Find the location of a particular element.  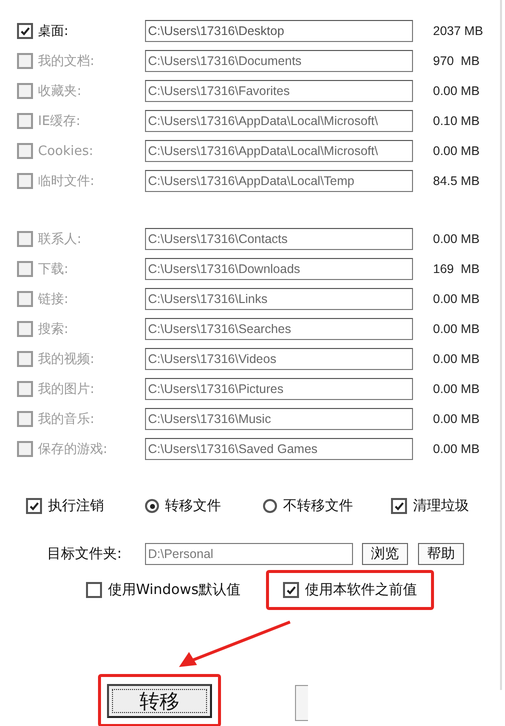

folder-size: 970 MB is located at coordinates (457, 61).